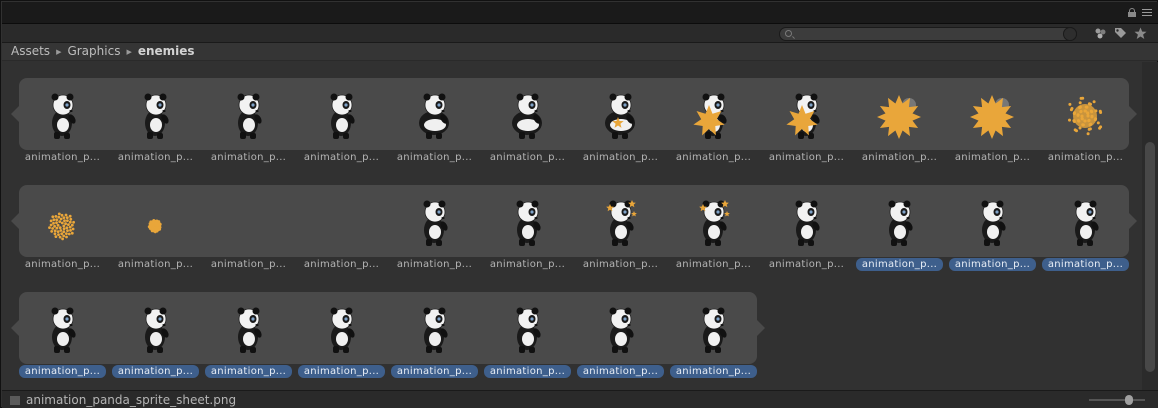  I want to click on breadcrumb-current-folder: enemies, so click(166, 51).